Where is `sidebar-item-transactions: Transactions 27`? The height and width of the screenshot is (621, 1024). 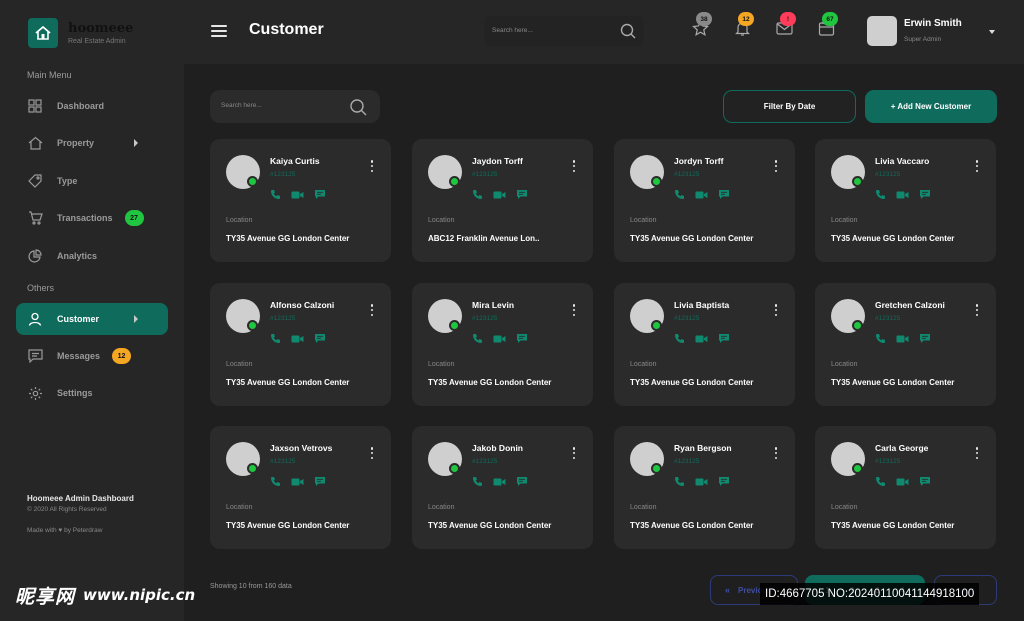
sidebar-item-transactions: Transactions 27 is located at coordinates (92, 218).